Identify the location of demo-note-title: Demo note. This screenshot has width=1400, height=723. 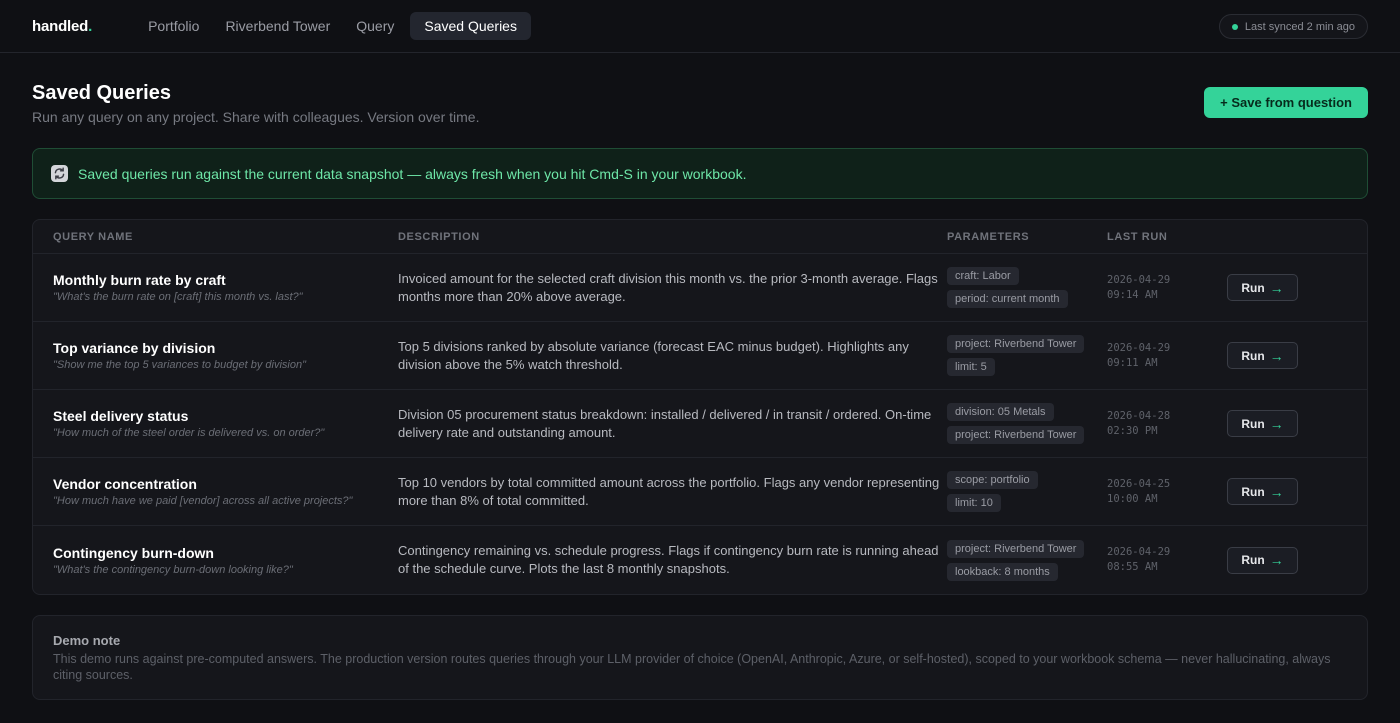
(87, 640).